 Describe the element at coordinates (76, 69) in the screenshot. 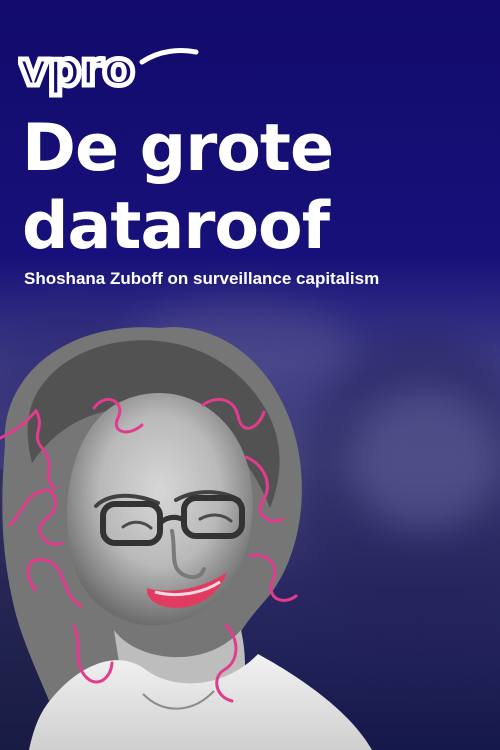

I see `vpro-logo-text: vpro` at that location.